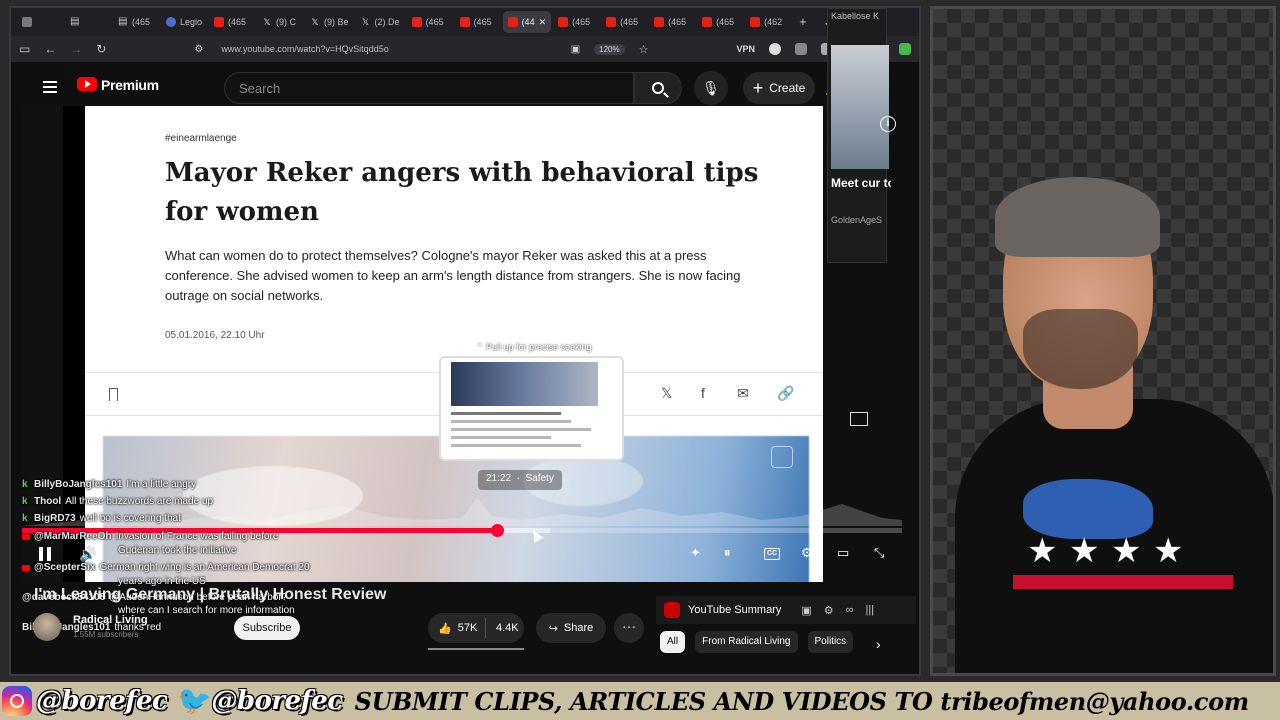 The width and height of the screenshot is (1280, 720). Describe the element at coordinates (695, 553) in the screenshot. I see `ai-sparkle-icon: ✦` at that location.